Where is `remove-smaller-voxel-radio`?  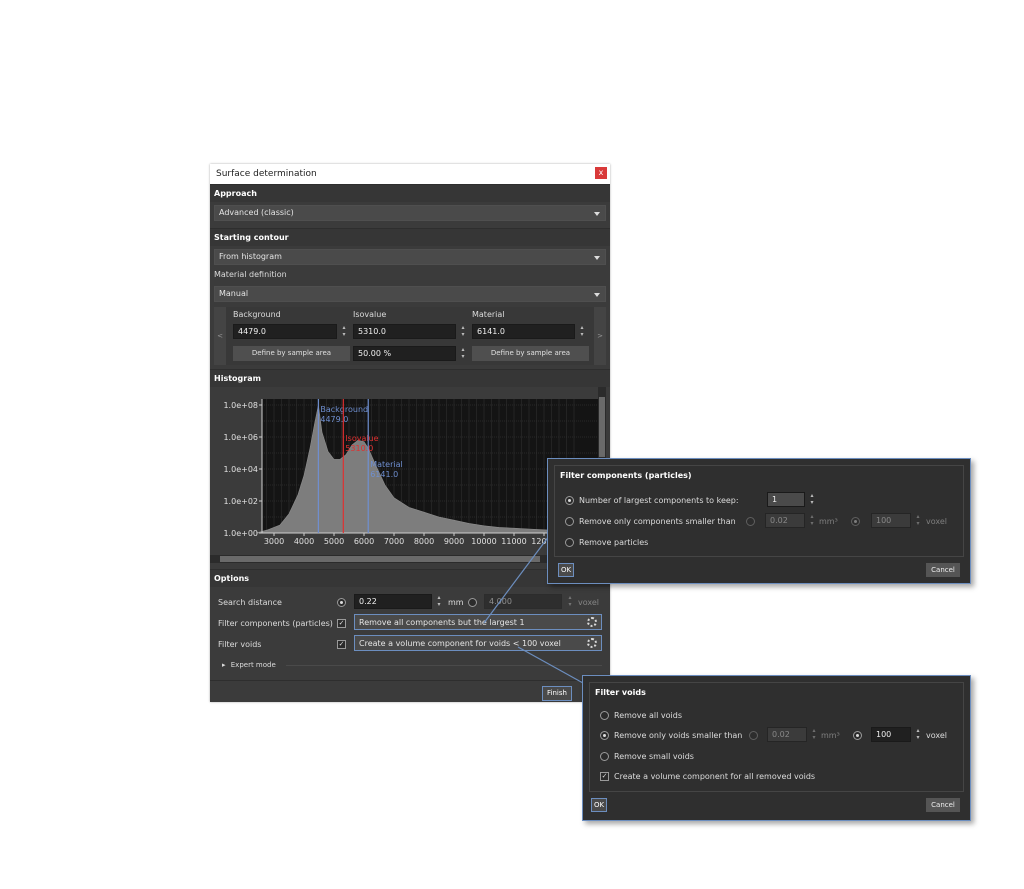 remove-smaller-voxel-radio is located at coordinates (855, 521).